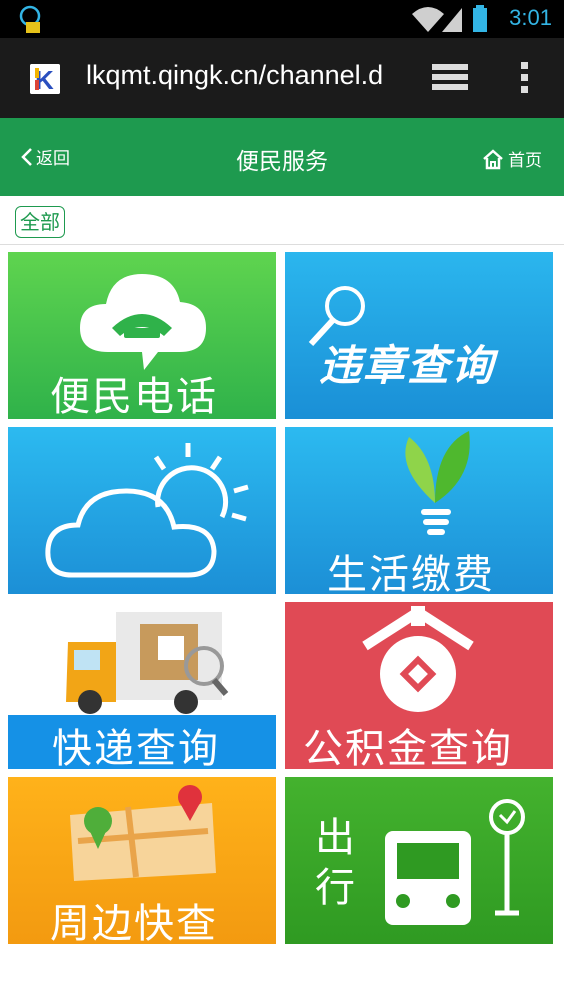 The image size is (564, 1004). I want to click on category-filter-bar: 全部, so click(282, 220).